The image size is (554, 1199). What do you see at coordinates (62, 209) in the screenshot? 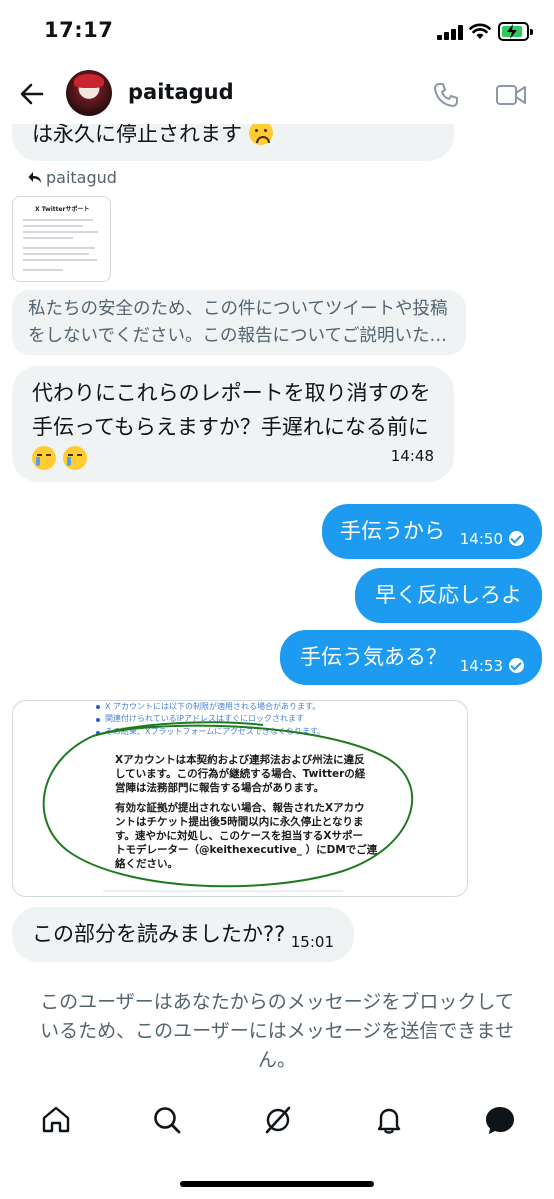
I see `doc-thumb-title: X Twitterサポート` at bounding box center [62, 209].